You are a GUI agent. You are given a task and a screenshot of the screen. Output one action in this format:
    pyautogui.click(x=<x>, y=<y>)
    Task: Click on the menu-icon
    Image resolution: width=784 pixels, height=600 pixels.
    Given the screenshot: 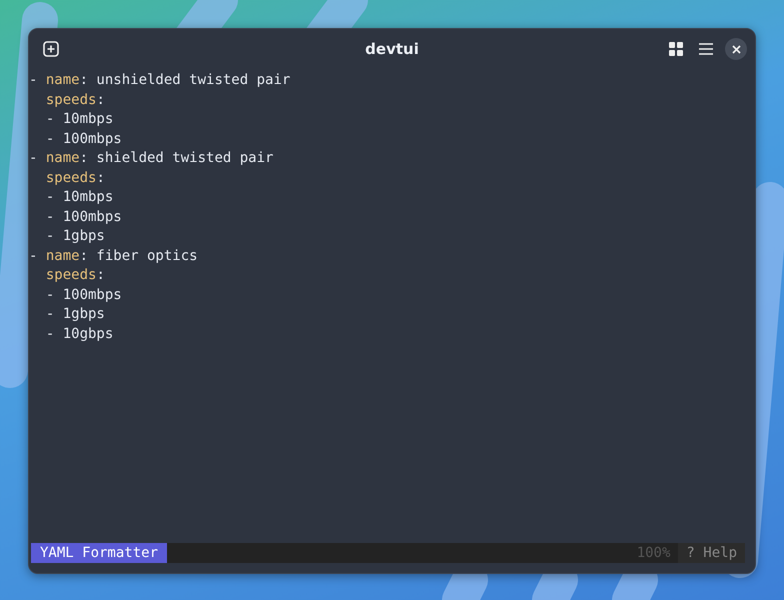 What is the action you would take?
    pyautogui.click(x=706, y=49)
    